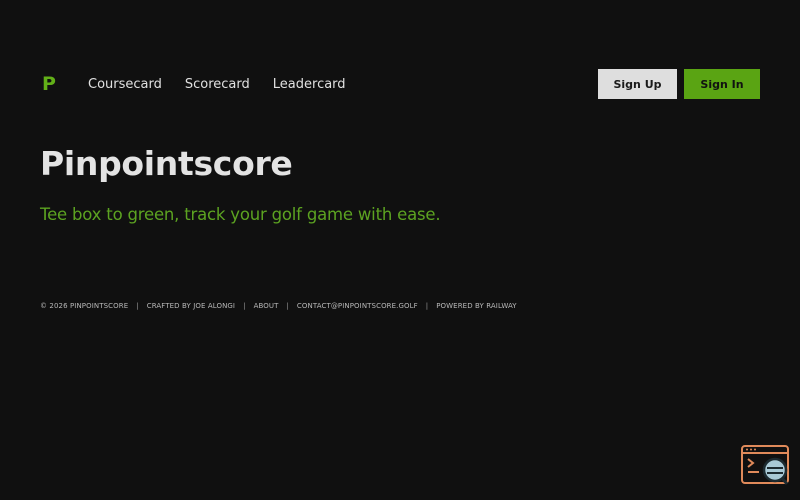 This screenshot has height=500, width=800. I want to click on nav-link-coursecard: Coursecard, so click(125, 84).